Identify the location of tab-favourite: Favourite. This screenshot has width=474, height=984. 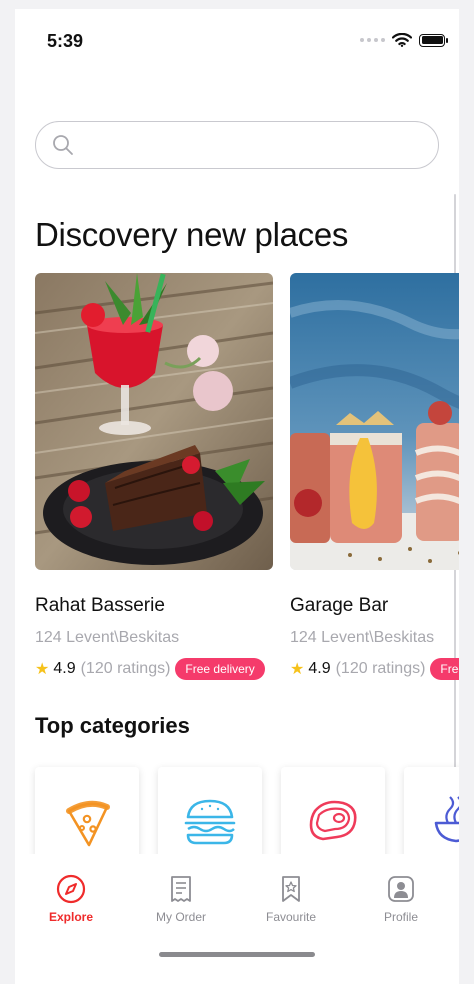
(291, 899).